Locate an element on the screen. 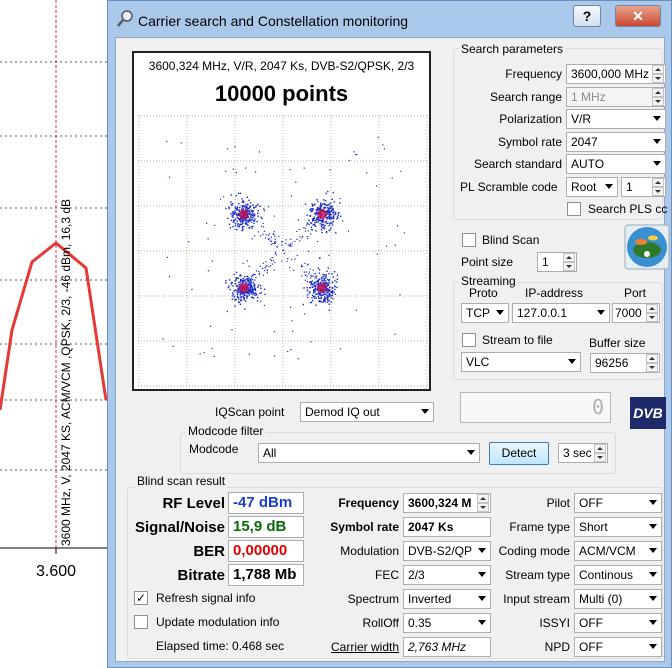  elapsed-time: Elapsed time: 0.468 sec is located at coordinates (220, 646).